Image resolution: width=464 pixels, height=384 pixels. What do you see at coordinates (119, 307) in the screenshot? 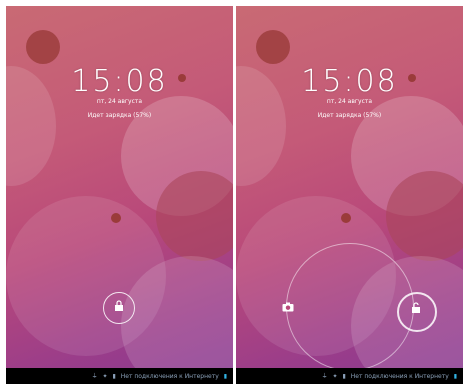
I see `lock-icon` at bounding box center [119, 307].